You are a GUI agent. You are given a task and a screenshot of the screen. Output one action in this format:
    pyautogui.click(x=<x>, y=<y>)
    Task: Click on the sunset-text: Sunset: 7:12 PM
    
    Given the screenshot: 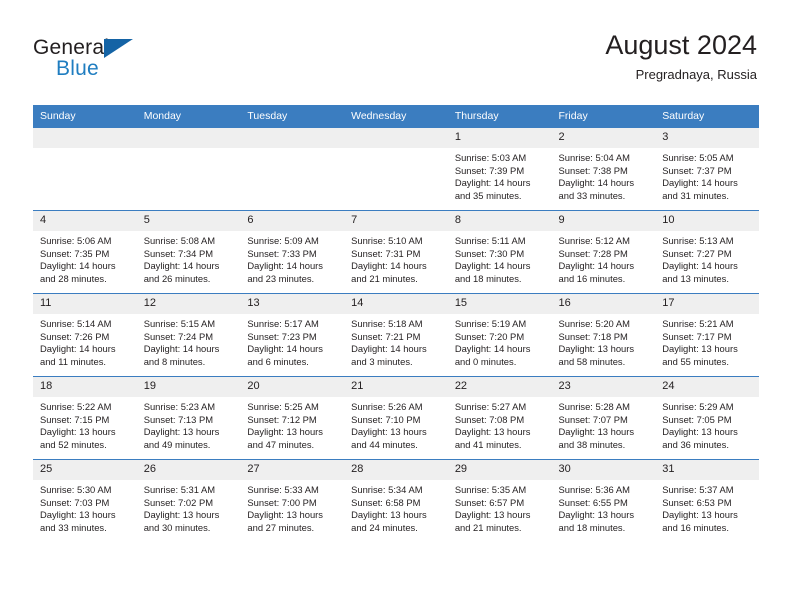 What is the action you would take?
    pyautogui.click(x=282, y=419)
    